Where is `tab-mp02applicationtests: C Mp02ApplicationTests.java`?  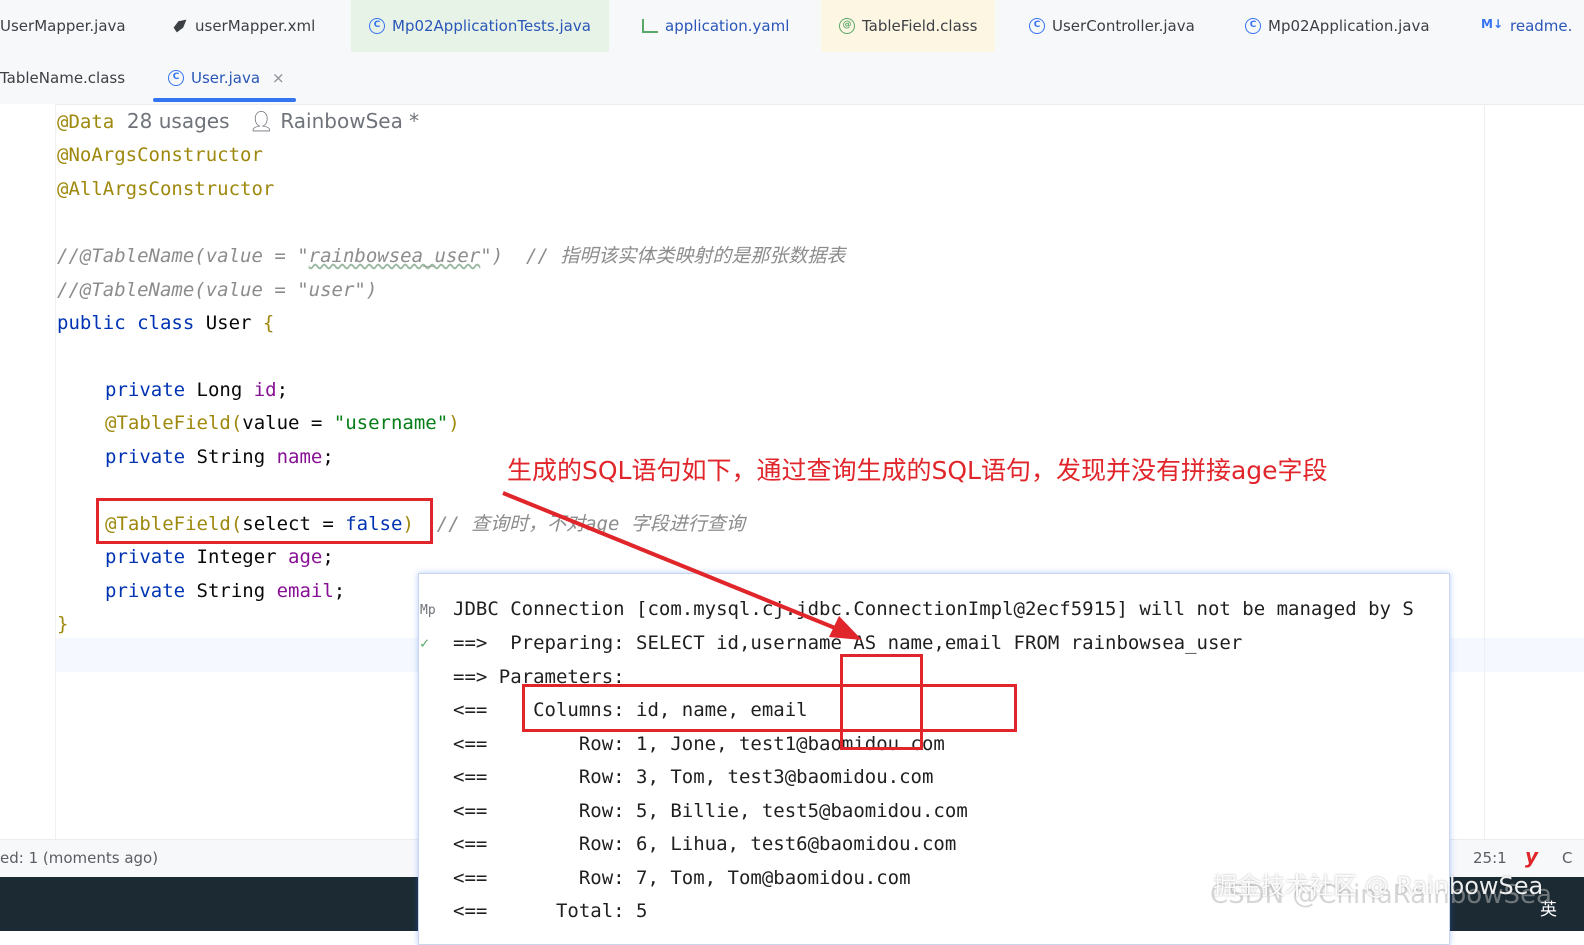 tab-mp02applicationtests: C Mp02ApplicationTests.java is located at coordinates (480, 26).